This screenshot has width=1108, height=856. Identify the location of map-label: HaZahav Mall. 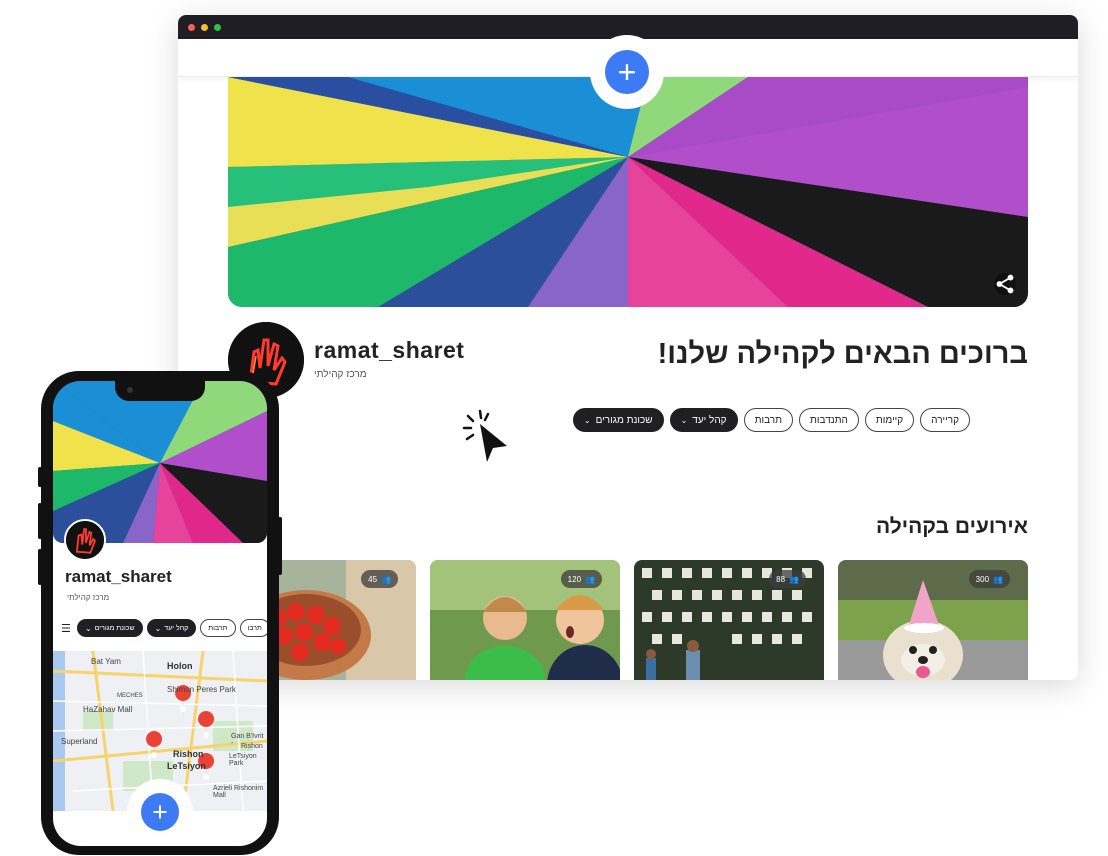
(108, 709).